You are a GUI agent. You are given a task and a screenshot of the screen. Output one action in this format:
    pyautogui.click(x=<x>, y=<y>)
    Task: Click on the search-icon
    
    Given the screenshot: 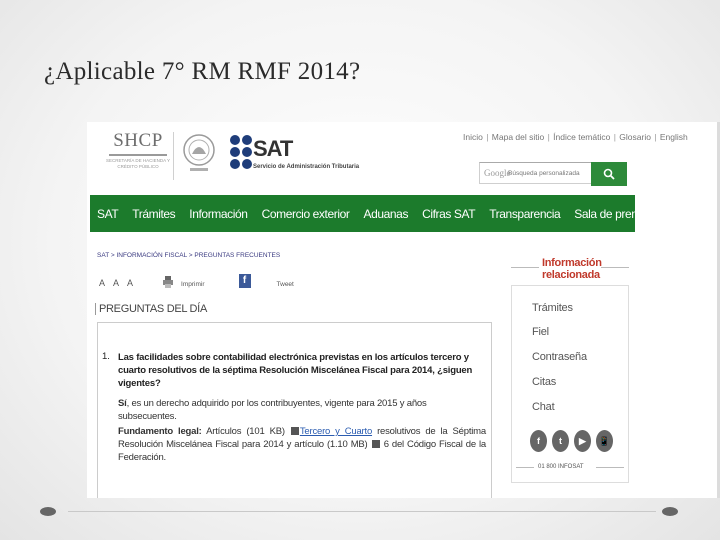 What is the action you would take?
    pyautogui.click(x=609, y=174)
    